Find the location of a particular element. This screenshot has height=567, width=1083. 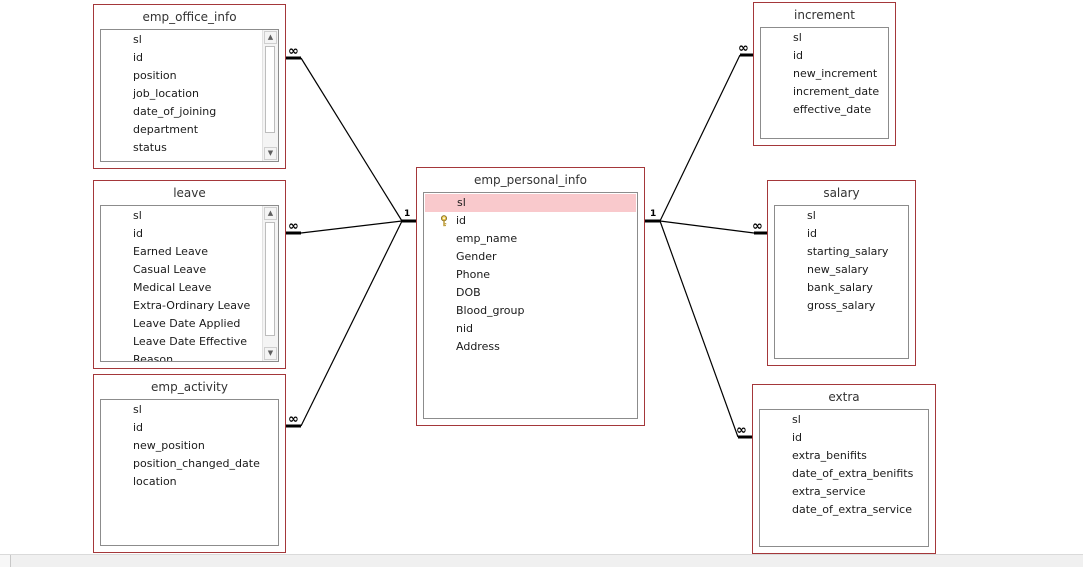

table-title: emp_office_info is located at coordinates (189, 17).